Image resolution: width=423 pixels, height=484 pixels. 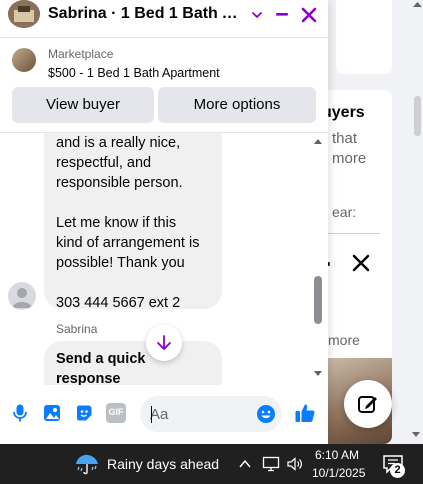 I want to click on chat-scrollbar-thumb, so click(x=318, y=300).